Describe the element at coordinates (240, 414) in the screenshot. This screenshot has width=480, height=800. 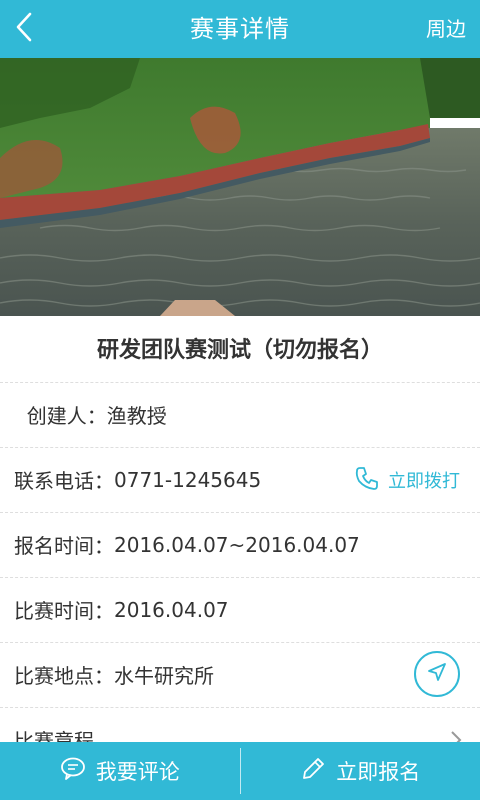
I see `creator-row: 创建人： 渔教授` at that location.